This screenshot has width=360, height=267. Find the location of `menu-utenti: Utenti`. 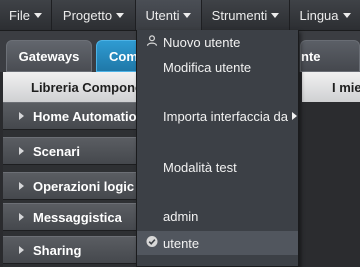

menu-utenti: Utenti is located at coordinates (169, 15).